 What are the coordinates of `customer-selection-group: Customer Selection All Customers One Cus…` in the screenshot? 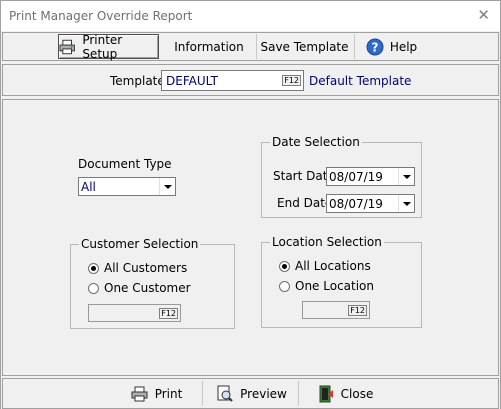 It's located at (152, 283).